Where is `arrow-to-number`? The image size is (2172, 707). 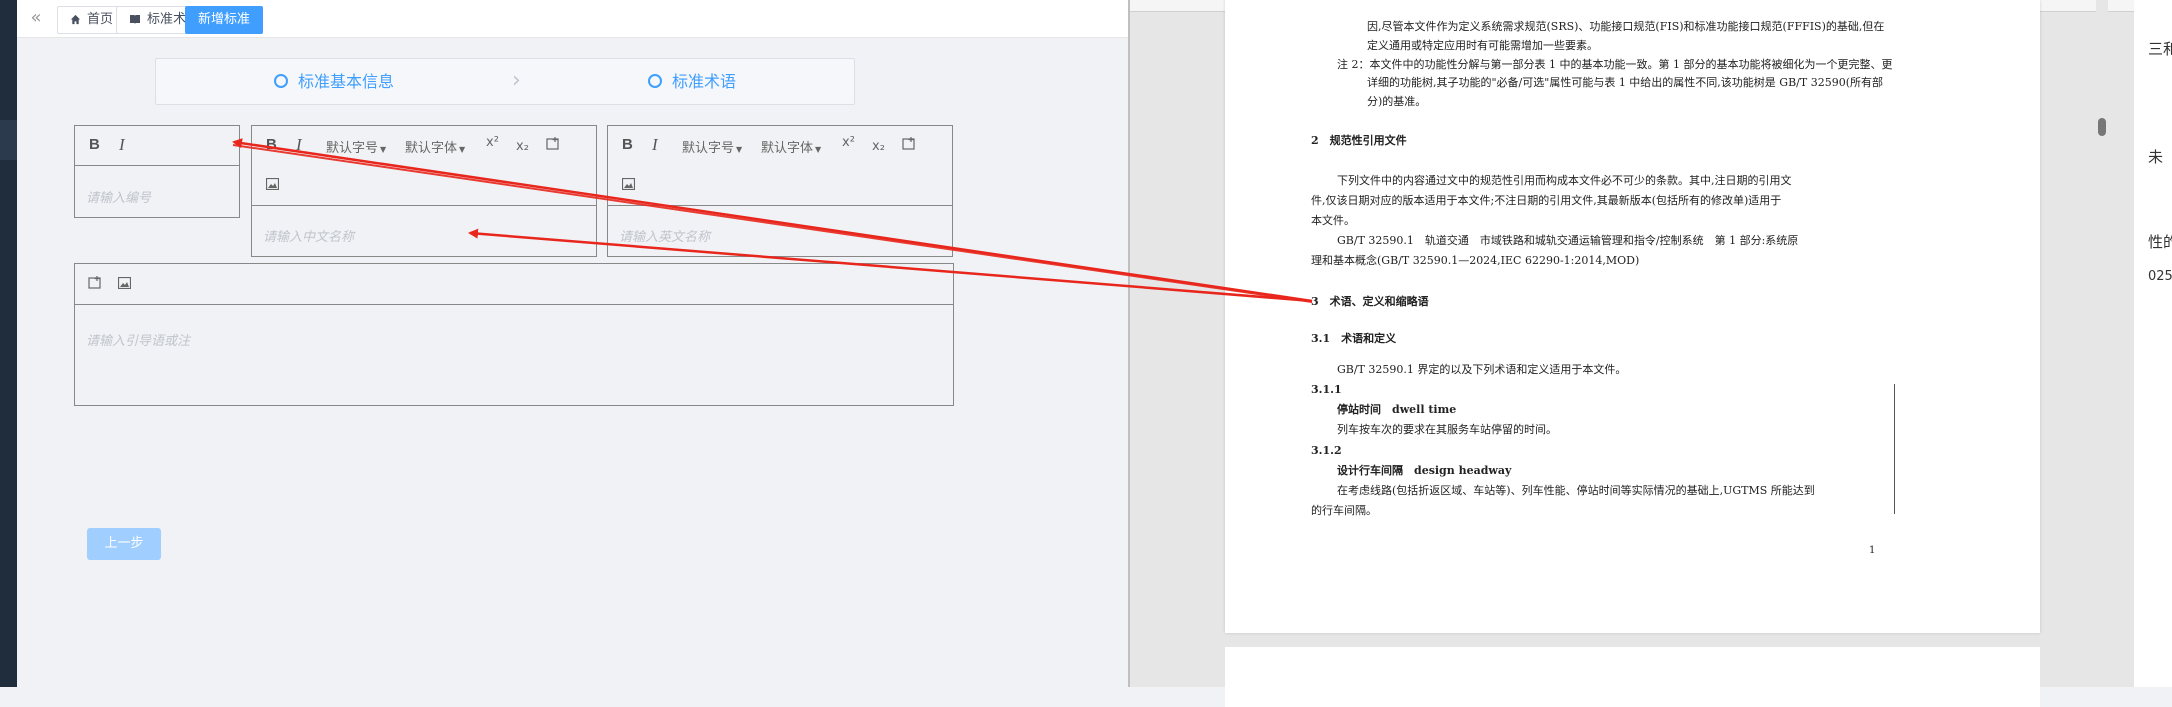 arrow-to-number is located at coordinates (772, 220).